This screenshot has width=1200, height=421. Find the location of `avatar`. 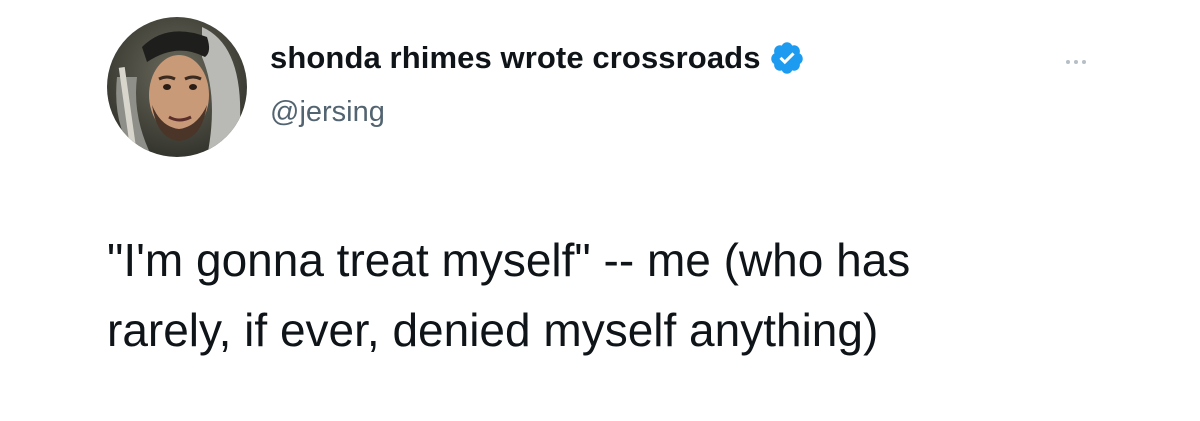

avatar is located at coordinates (177, 87).